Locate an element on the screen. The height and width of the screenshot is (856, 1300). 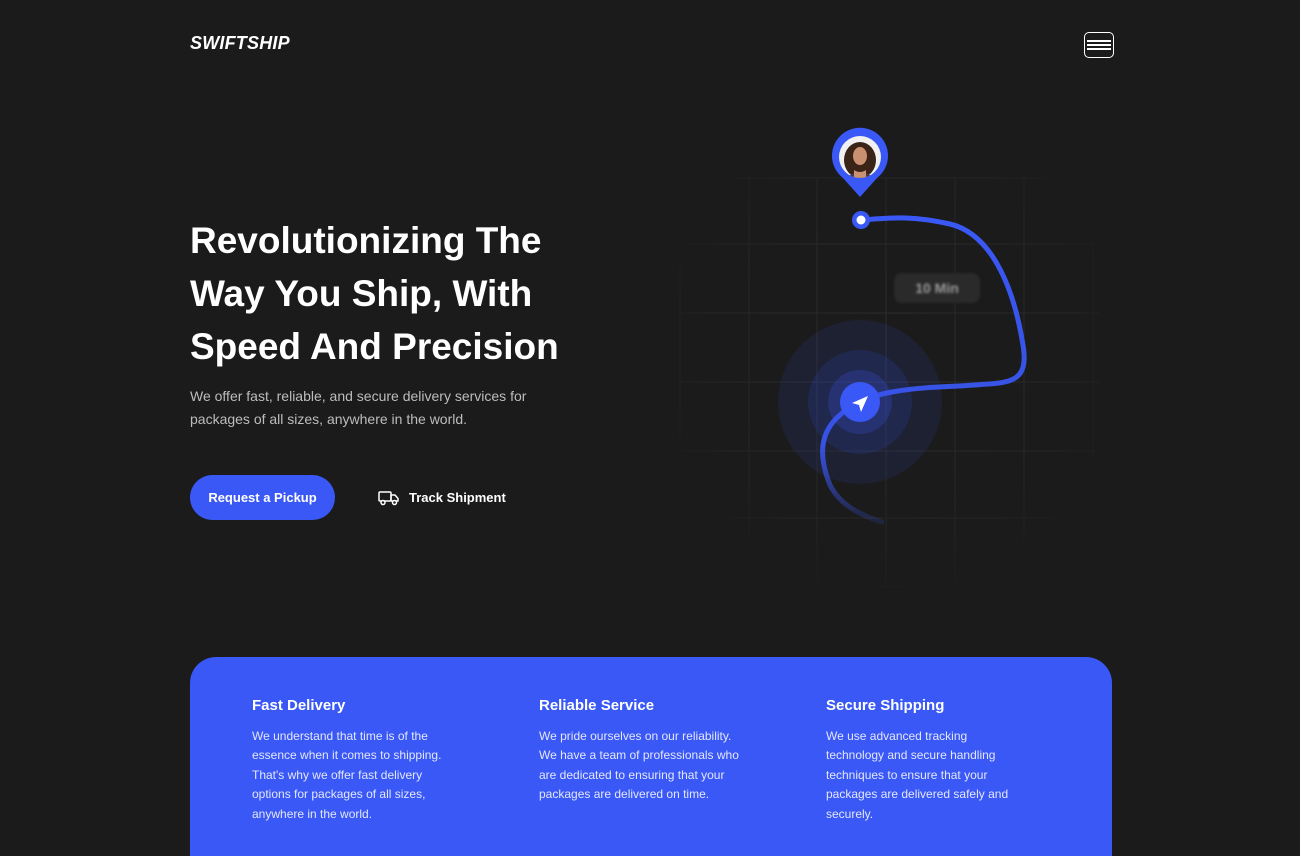
hamburger-menu-icon is located at coordinates (1099, 41).